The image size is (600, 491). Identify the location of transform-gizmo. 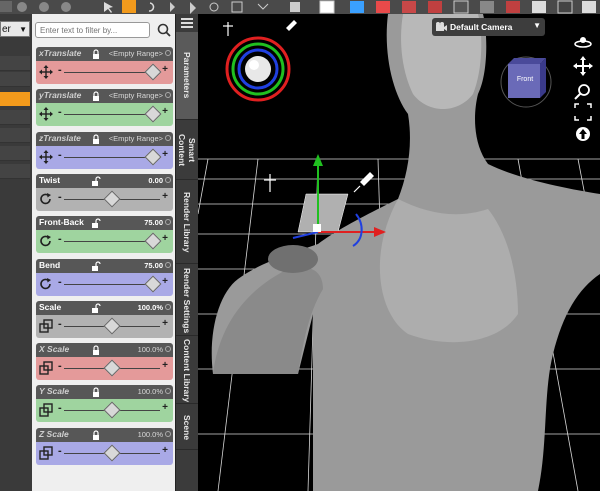
(339, 200).